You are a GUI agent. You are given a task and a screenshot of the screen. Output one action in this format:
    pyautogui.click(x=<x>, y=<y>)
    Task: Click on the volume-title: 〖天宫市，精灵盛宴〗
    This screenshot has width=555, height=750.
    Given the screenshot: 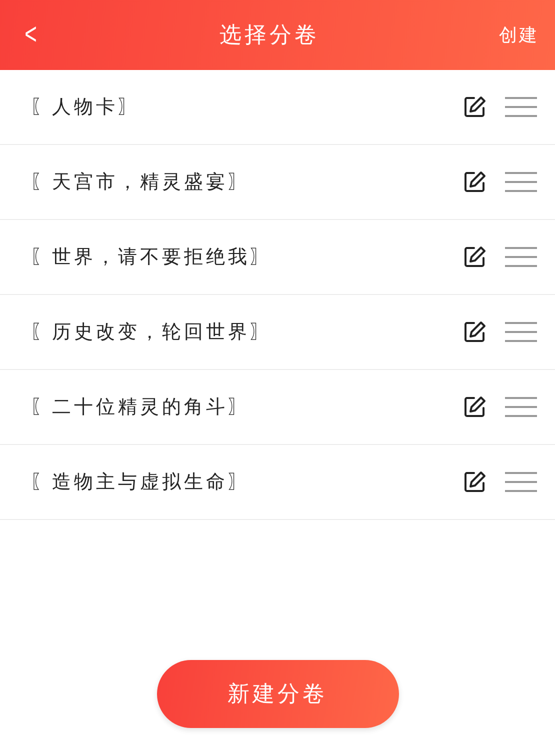 What is the action you would take?
    pyautogui.click(x=246, y=182)
    